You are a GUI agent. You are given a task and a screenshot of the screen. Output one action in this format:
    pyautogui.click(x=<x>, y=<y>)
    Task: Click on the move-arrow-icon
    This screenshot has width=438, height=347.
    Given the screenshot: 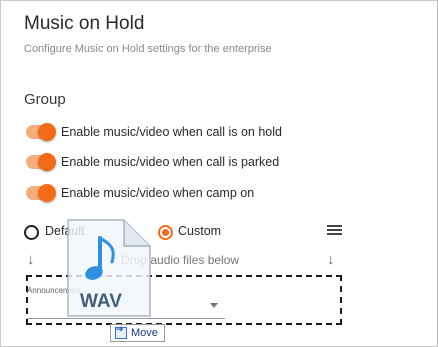 What is the action you would take?
    pyautogui.click(x=121, y=332)
    